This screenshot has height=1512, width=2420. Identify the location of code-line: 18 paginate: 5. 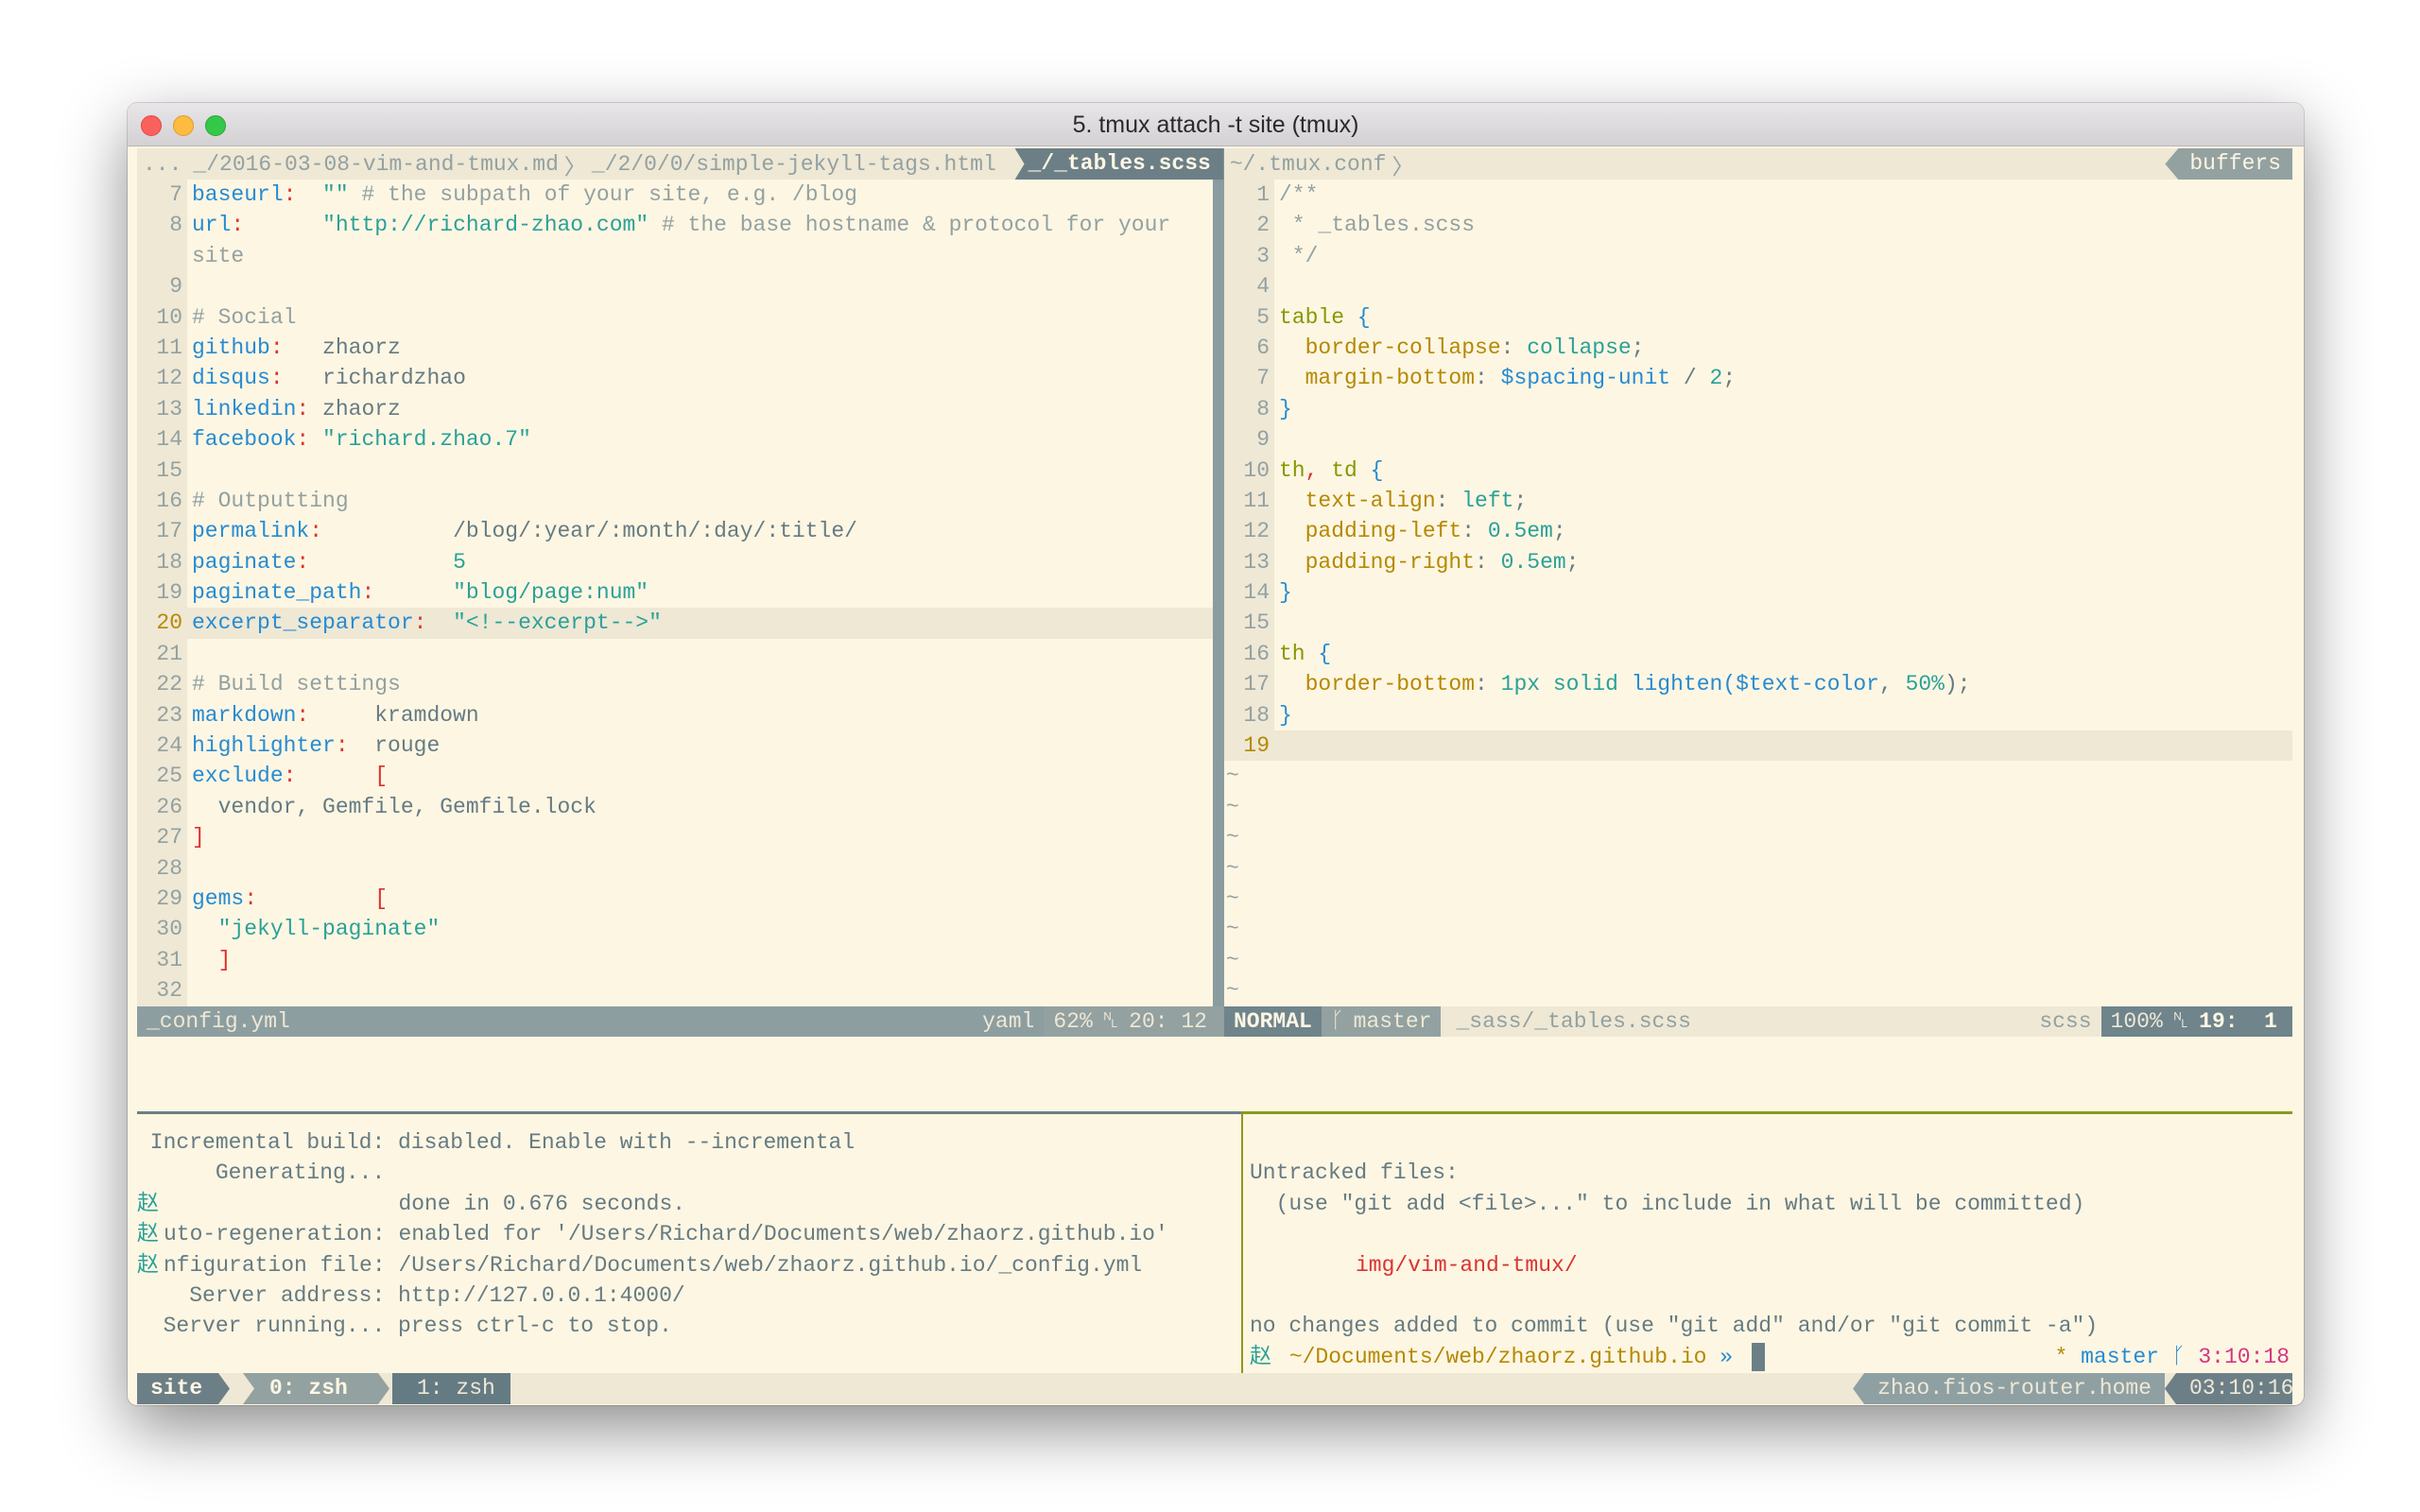
(675, 562).